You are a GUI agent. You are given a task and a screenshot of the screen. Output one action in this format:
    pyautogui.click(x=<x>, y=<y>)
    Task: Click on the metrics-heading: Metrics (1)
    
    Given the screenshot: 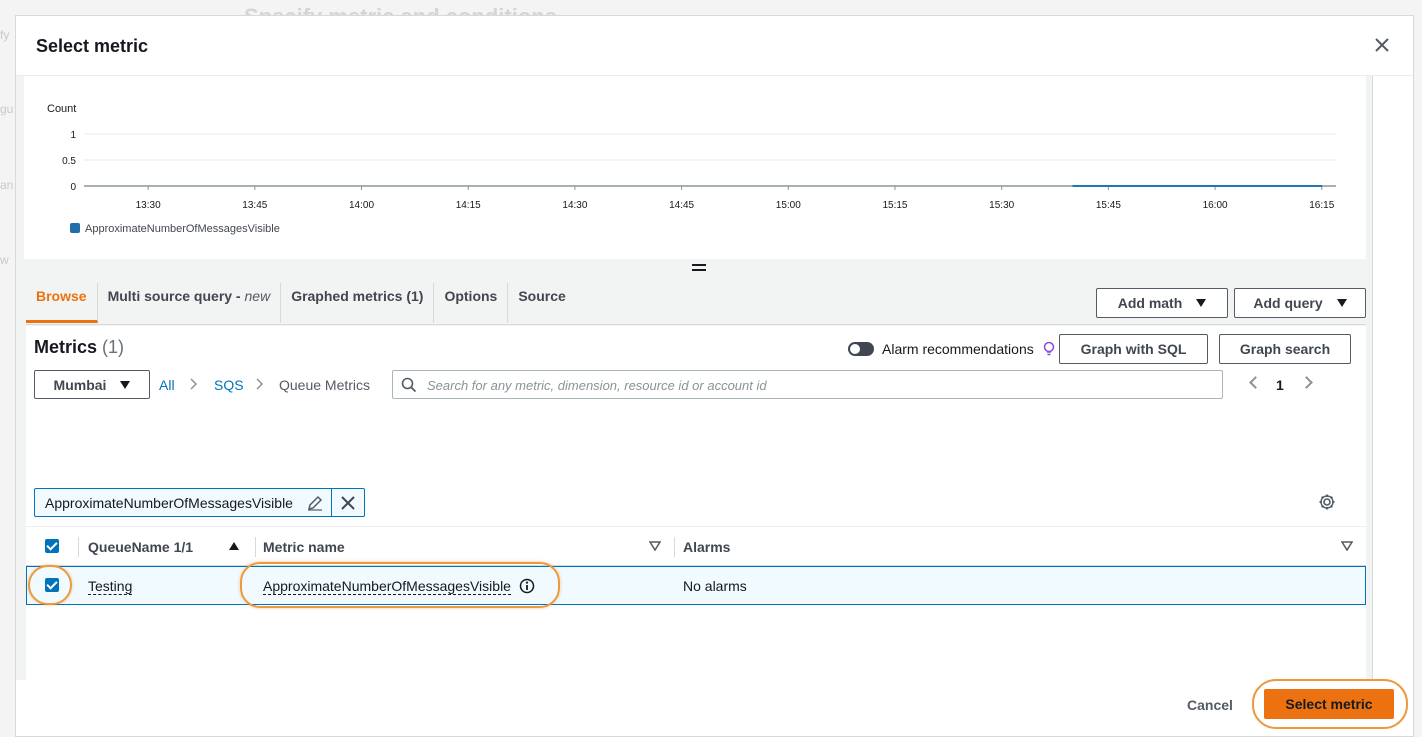 What is the action you would take?
    pyautogui.click(x=79, y=347)
    